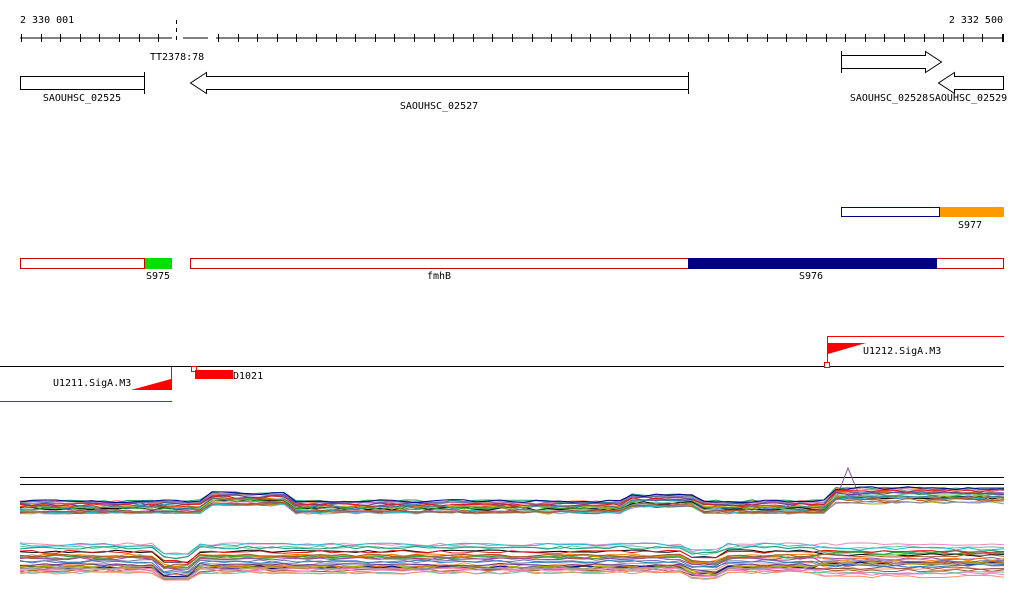 This screenshot has height=611, width=1024. I want to click on promoter-track: U1212.SigA.M3 U1211.SigA.M3 D1021, so click(502, 369).